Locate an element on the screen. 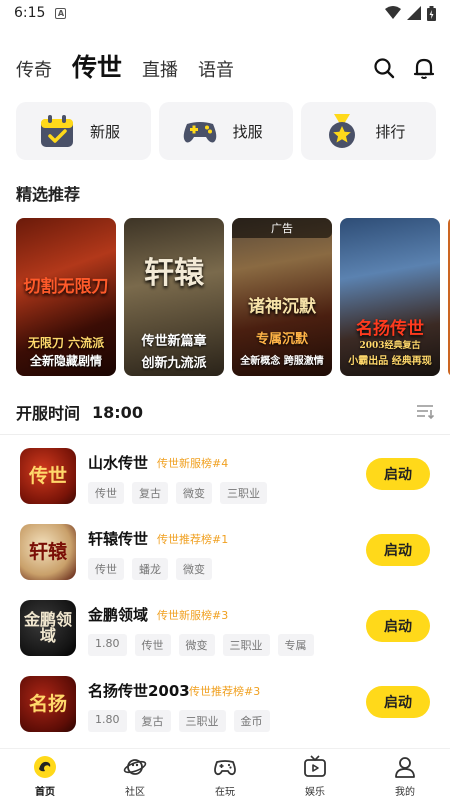  nav-community-label: 社区 is located at coordinates (135, 792).